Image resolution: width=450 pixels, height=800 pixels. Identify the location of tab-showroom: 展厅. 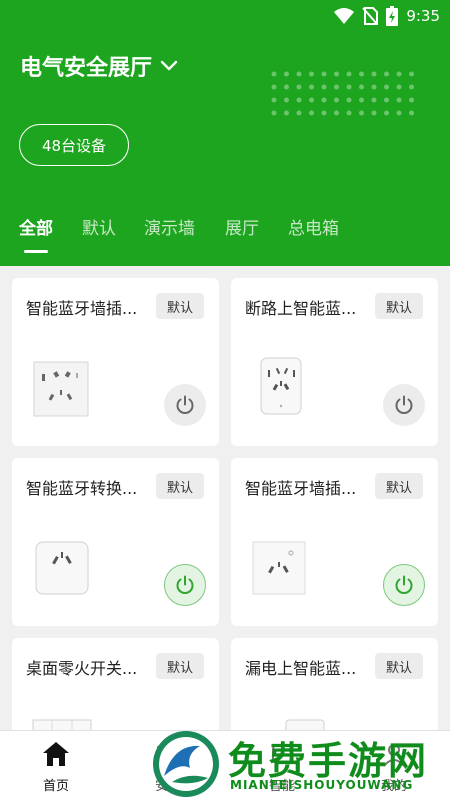
(242, 226).